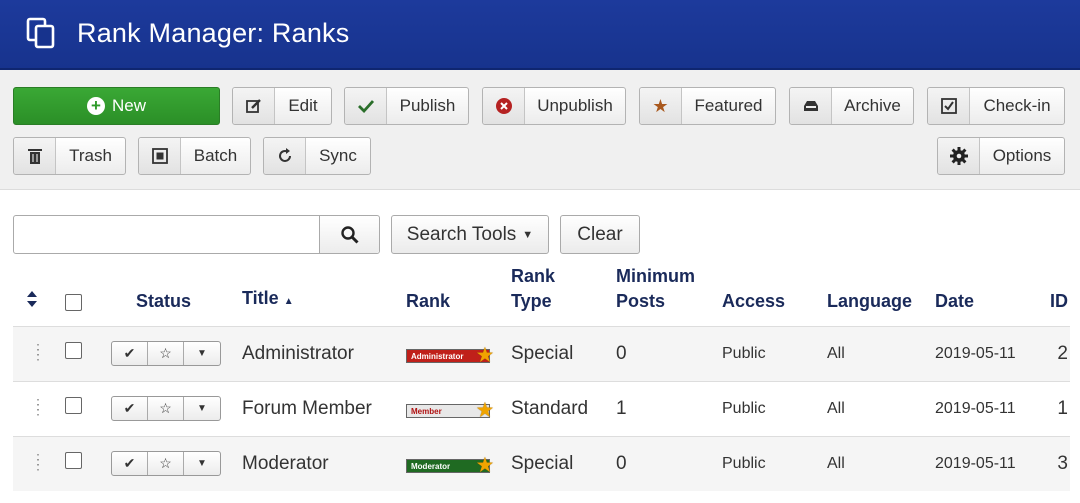 The image size is (1080, 503). Describe the element at coordinates (69, 156) in the screenshot. I see `trash-button: Trash` at that location.